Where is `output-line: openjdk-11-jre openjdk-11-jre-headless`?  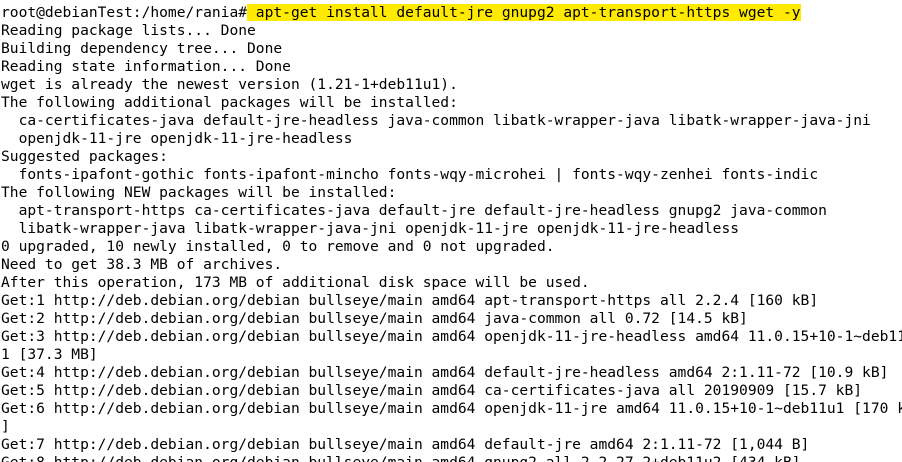 output-line: openjdk-11-jre openjdk-11-jre-headless is located at coordinates (177, 138).